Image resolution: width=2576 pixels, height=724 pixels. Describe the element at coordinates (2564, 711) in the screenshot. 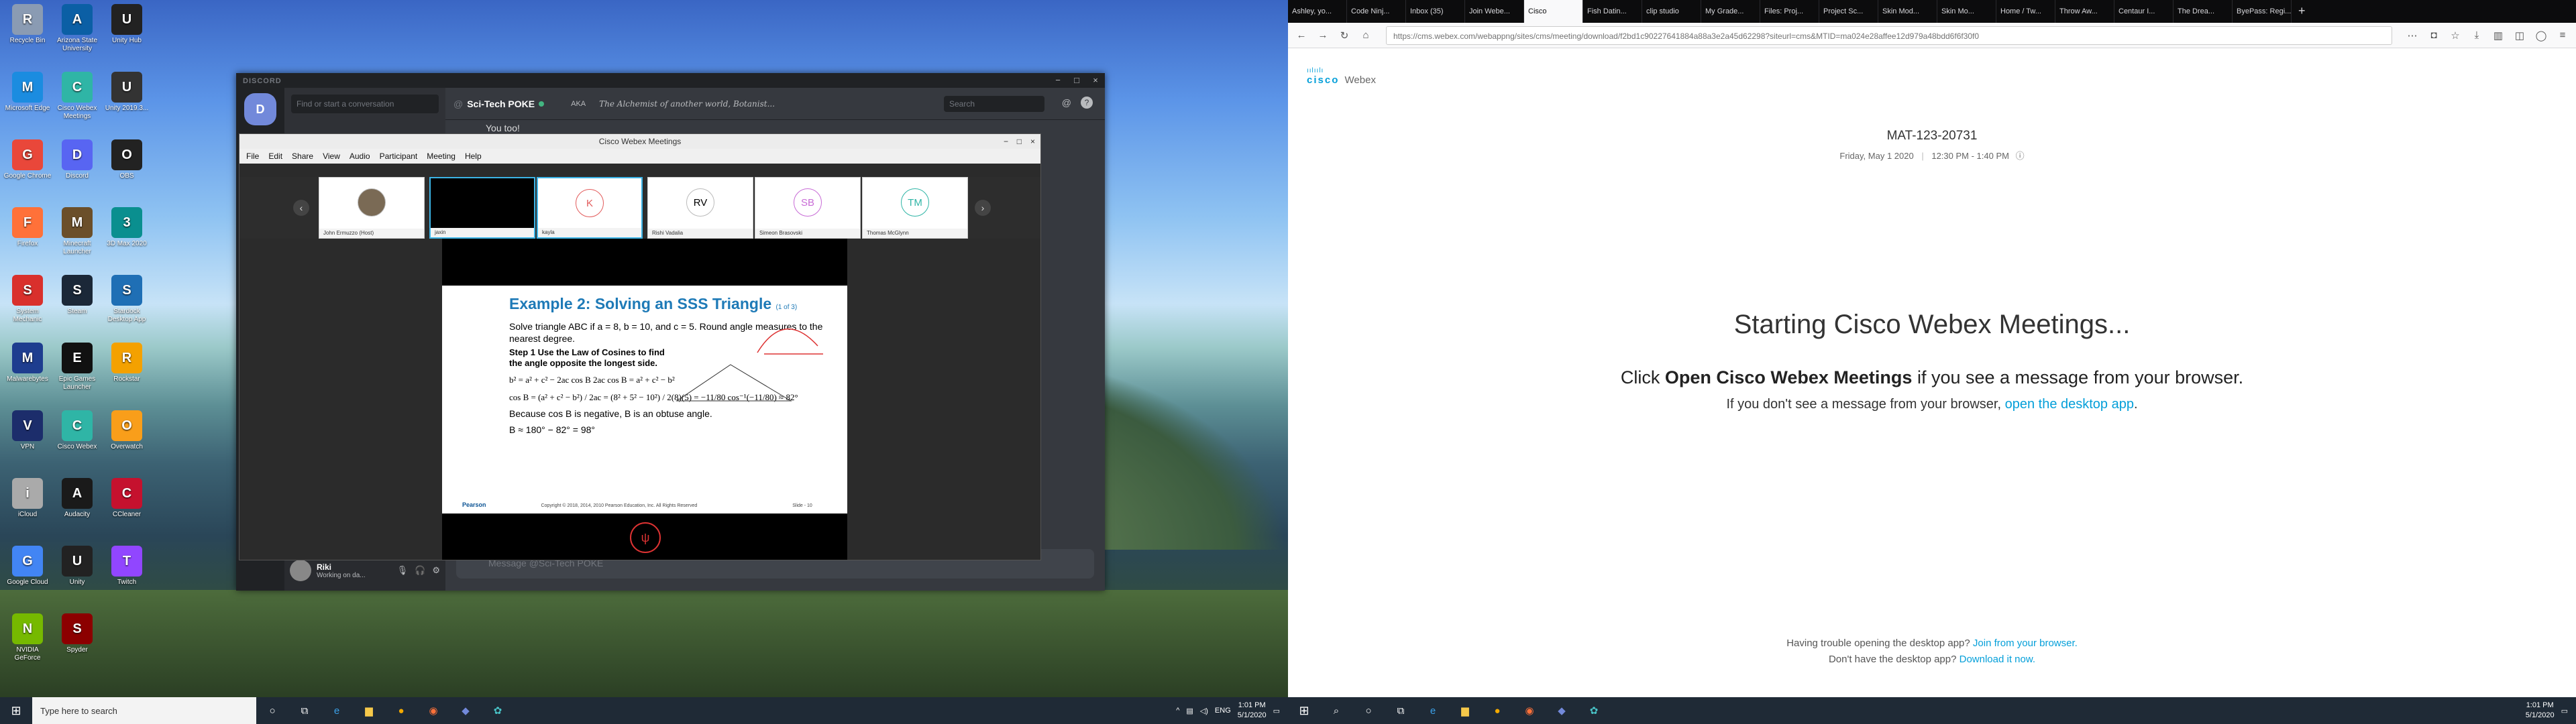

I see `notification-icon: ▭` at that location.